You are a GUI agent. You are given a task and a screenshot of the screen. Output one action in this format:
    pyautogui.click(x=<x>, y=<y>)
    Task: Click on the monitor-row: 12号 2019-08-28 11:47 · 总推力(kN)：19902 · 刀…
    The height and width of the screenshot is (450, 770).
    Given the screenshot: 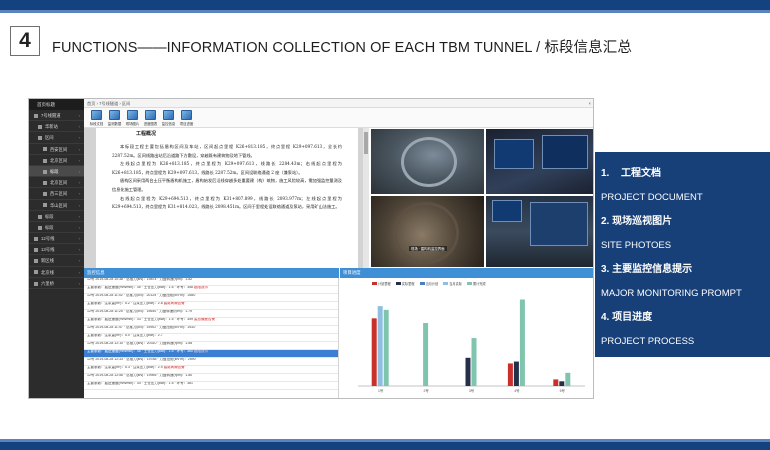 What is the action you would take?
    pyautogui.click(x=211, y=330)
    